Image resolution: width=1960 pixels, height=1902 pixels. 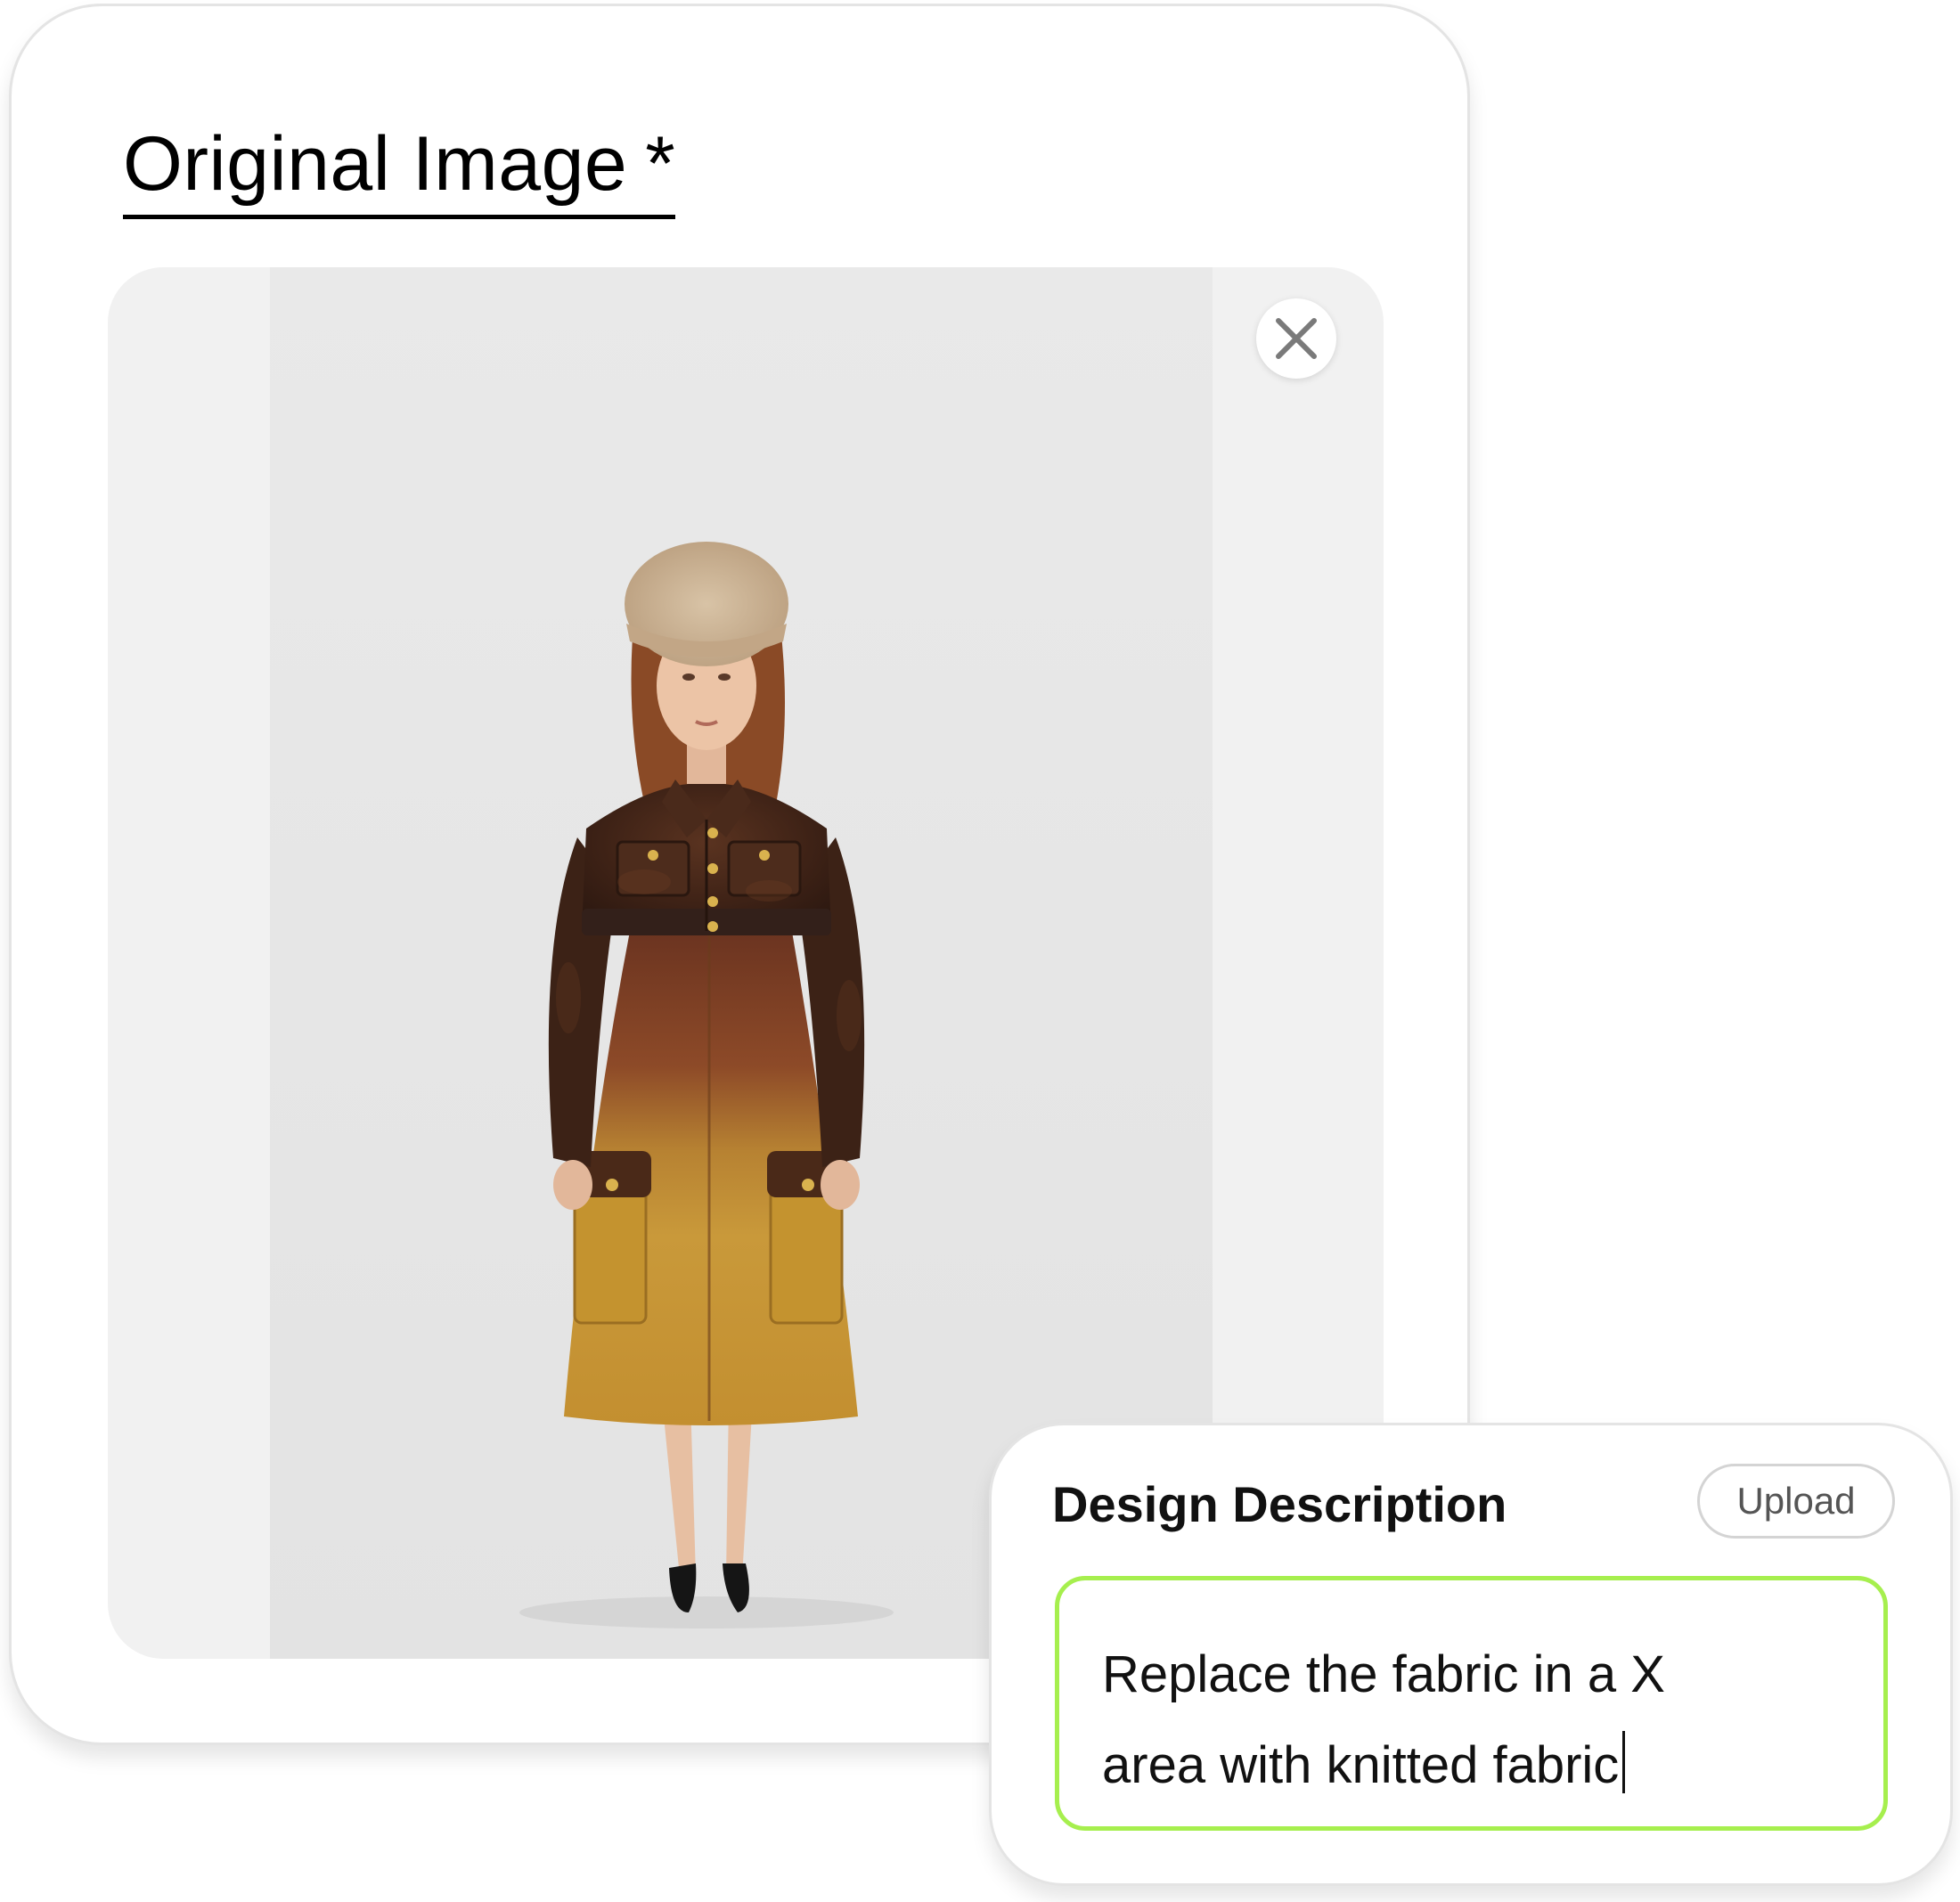 I want to click on upload-button: Upload, so click(x=1796, y=1501).